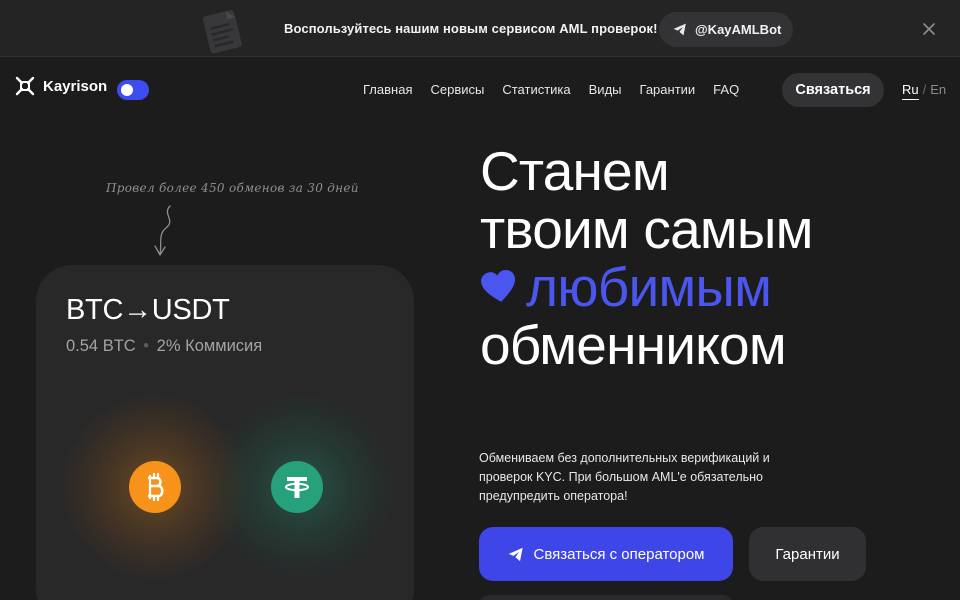  I want to click on heart-icon, so click(498, 286).